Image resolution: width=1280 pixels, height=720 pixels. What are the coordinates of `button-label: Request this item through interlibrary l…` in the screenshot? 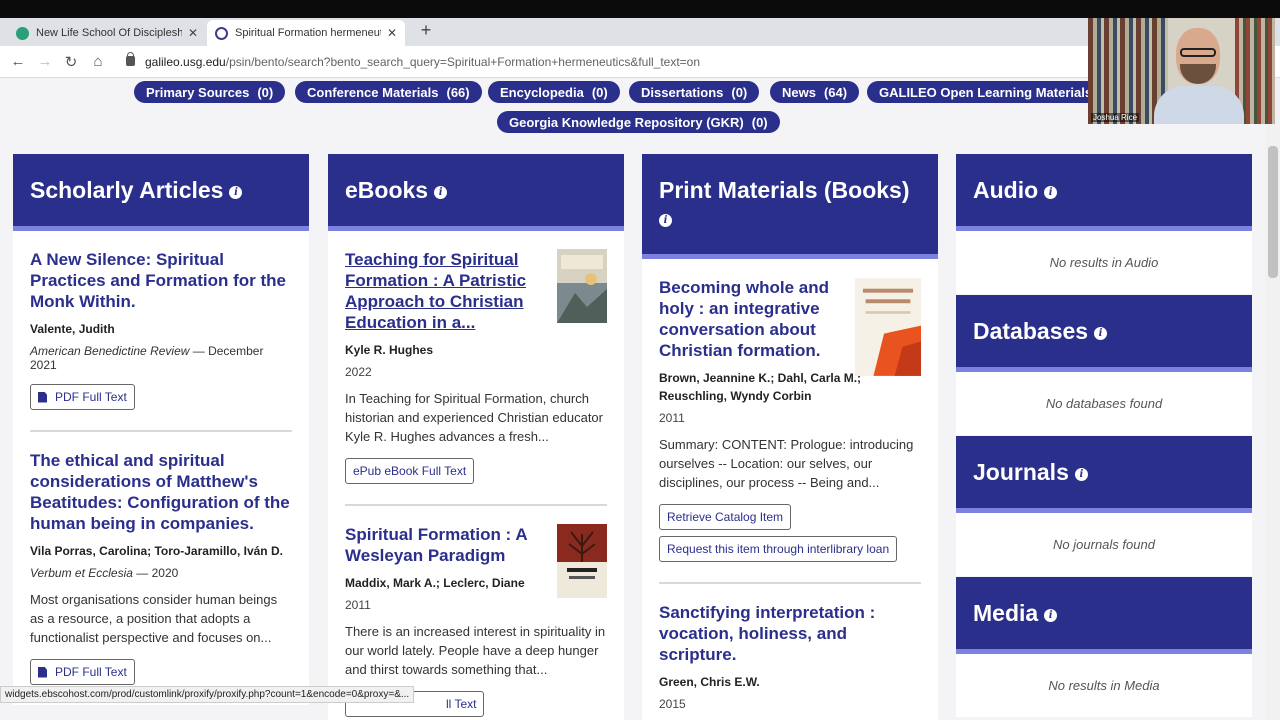 It's located at (778, 549).